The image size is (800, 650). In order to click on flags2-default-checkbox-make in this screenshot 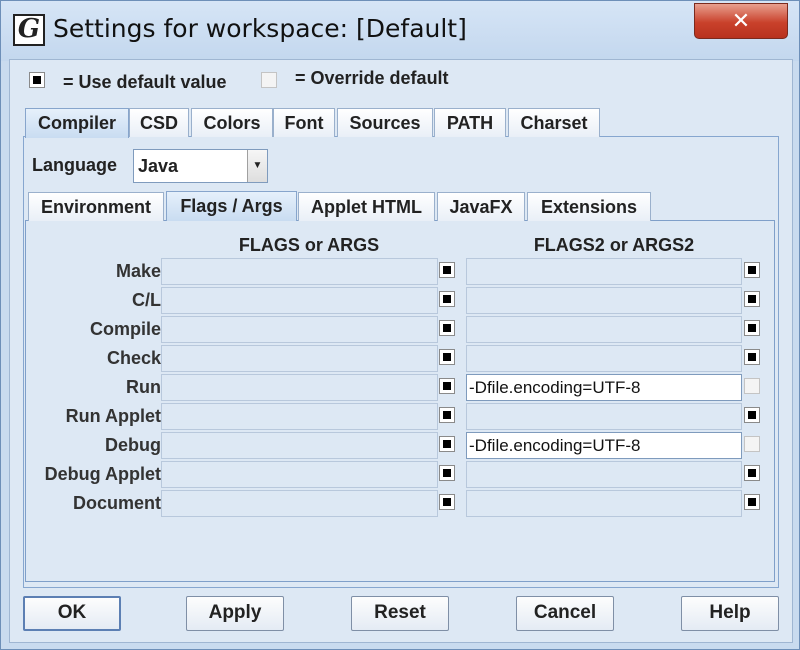, I will do `click(752, 270)`.